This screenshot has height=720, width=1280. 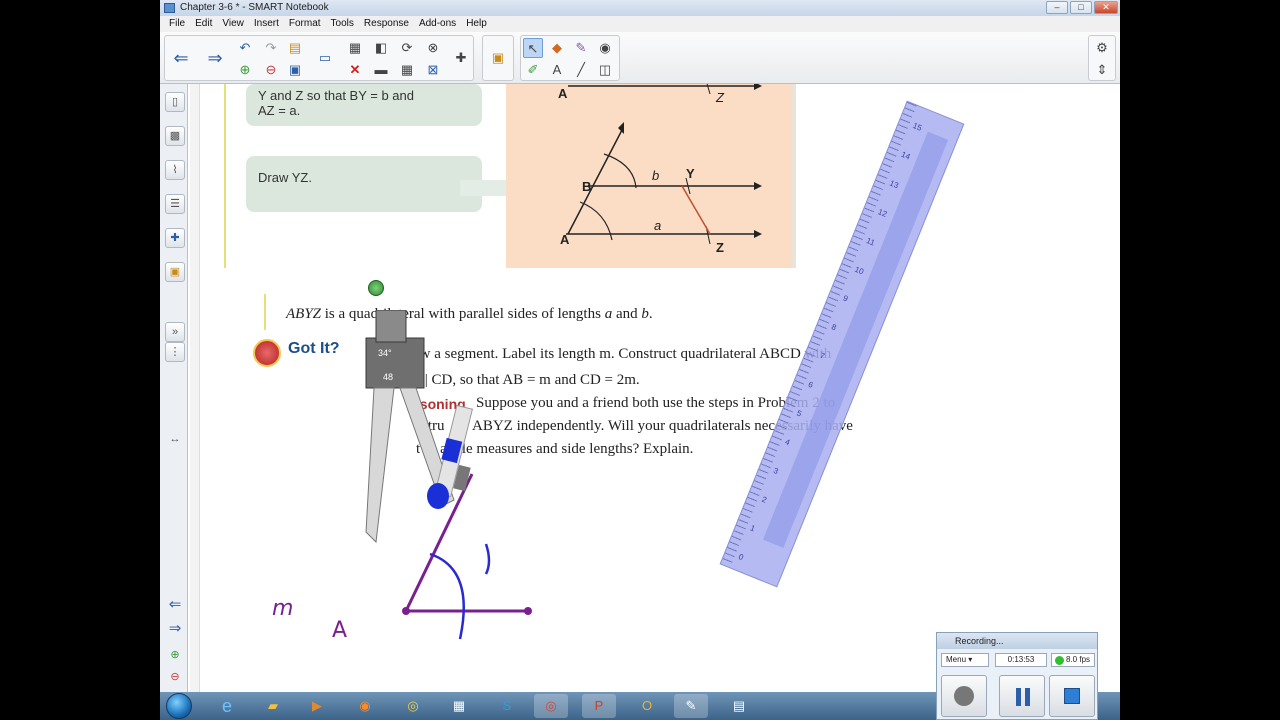 What do you see at coordinates (664, 164) in the screenshot?
I see `figure-svg` at bounding box center [664, 164].